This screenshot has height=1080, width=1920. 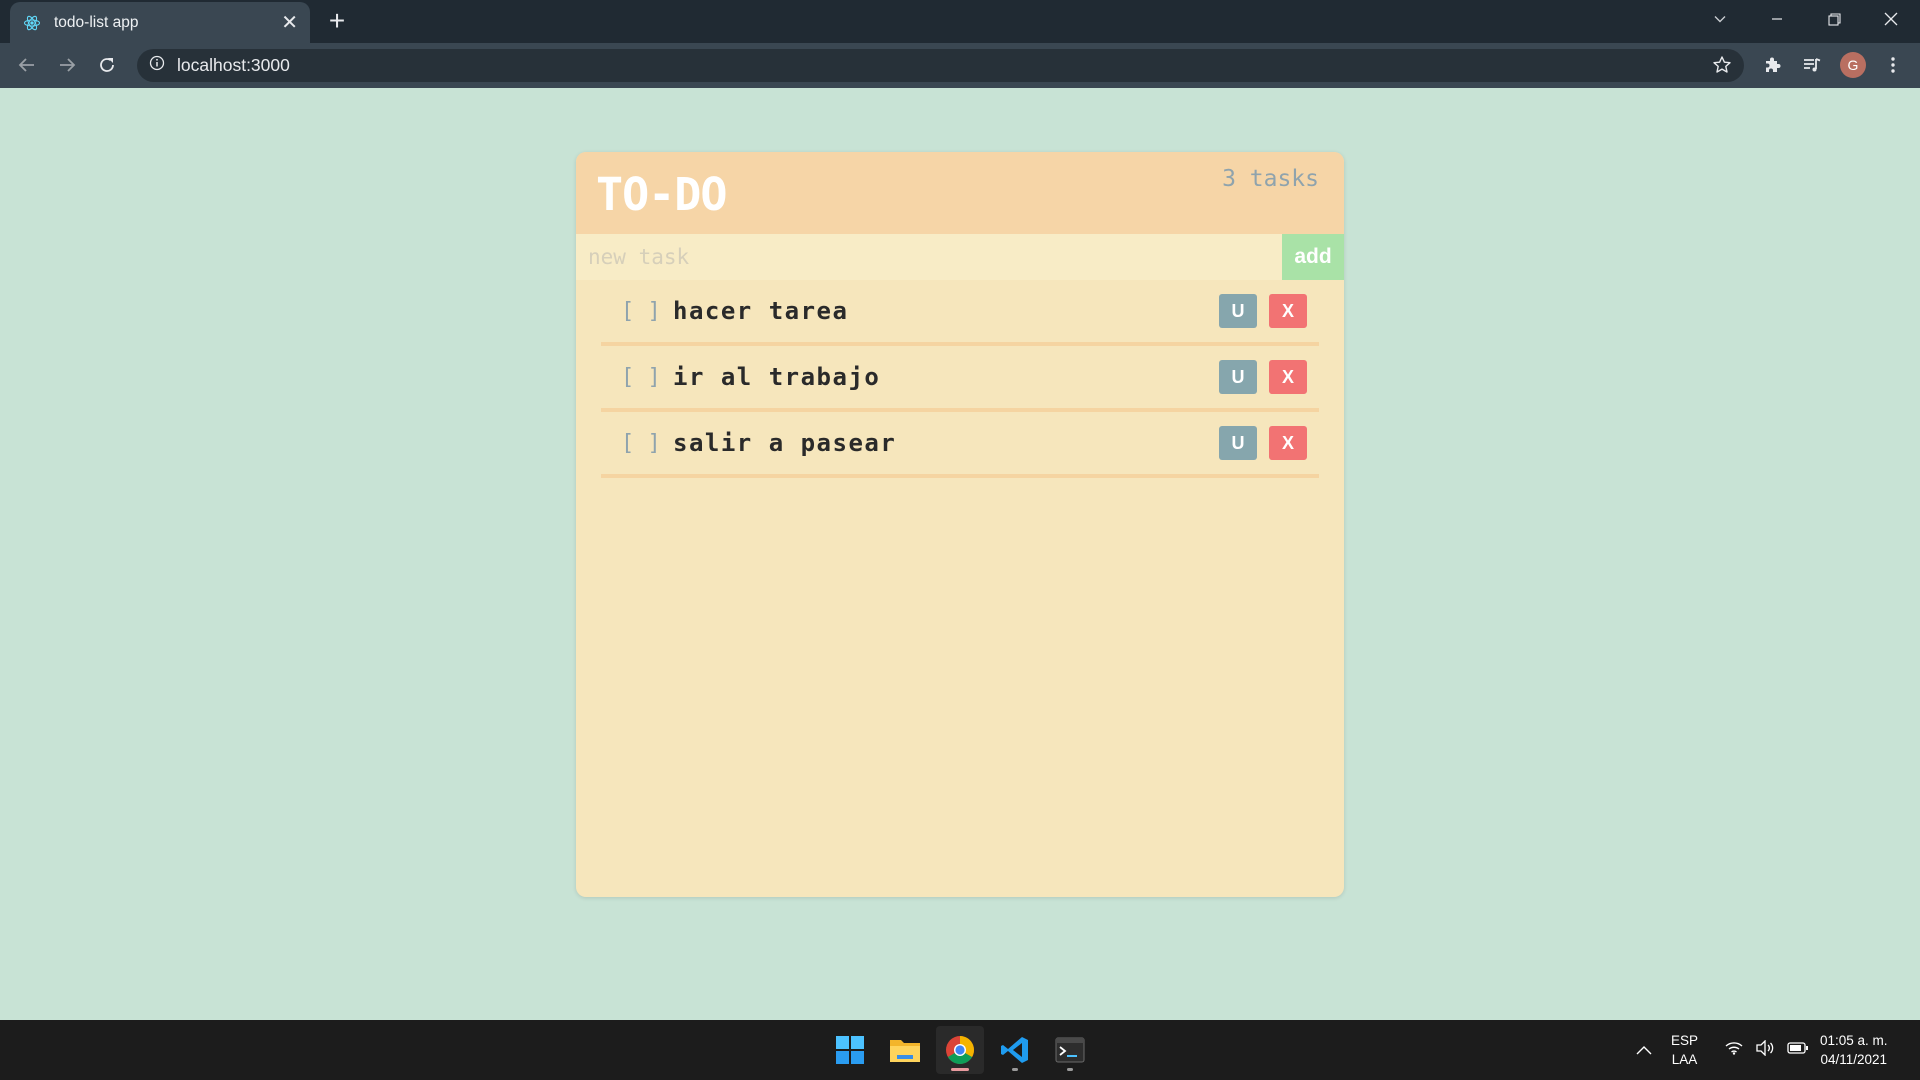 What do you see at coordinates (1772, 65) in the screenshot?
I see `extensions-puzzle-icon` at bounding box center [1772, 65].